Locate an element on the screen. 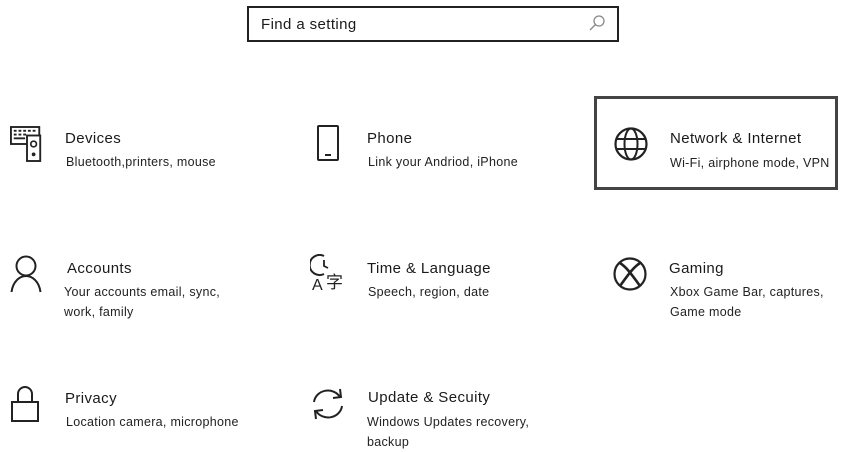 The image size is (860, 452). lock-icon is located at coordinates (25, 404).